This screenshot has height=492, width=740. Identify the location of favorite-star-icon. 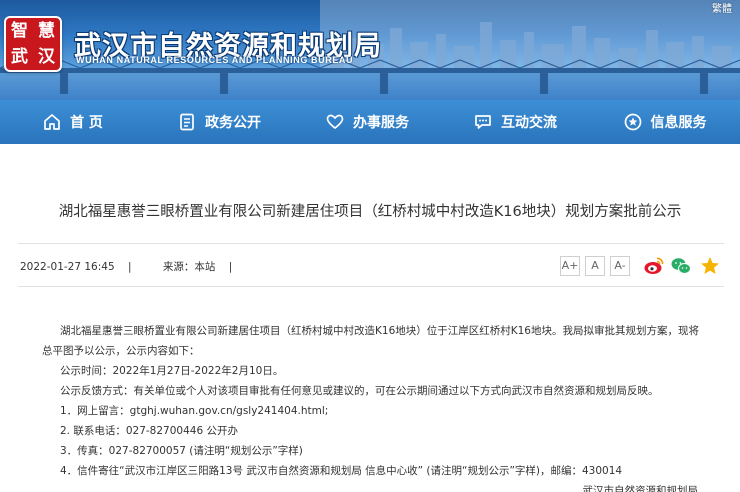
(710, 266).